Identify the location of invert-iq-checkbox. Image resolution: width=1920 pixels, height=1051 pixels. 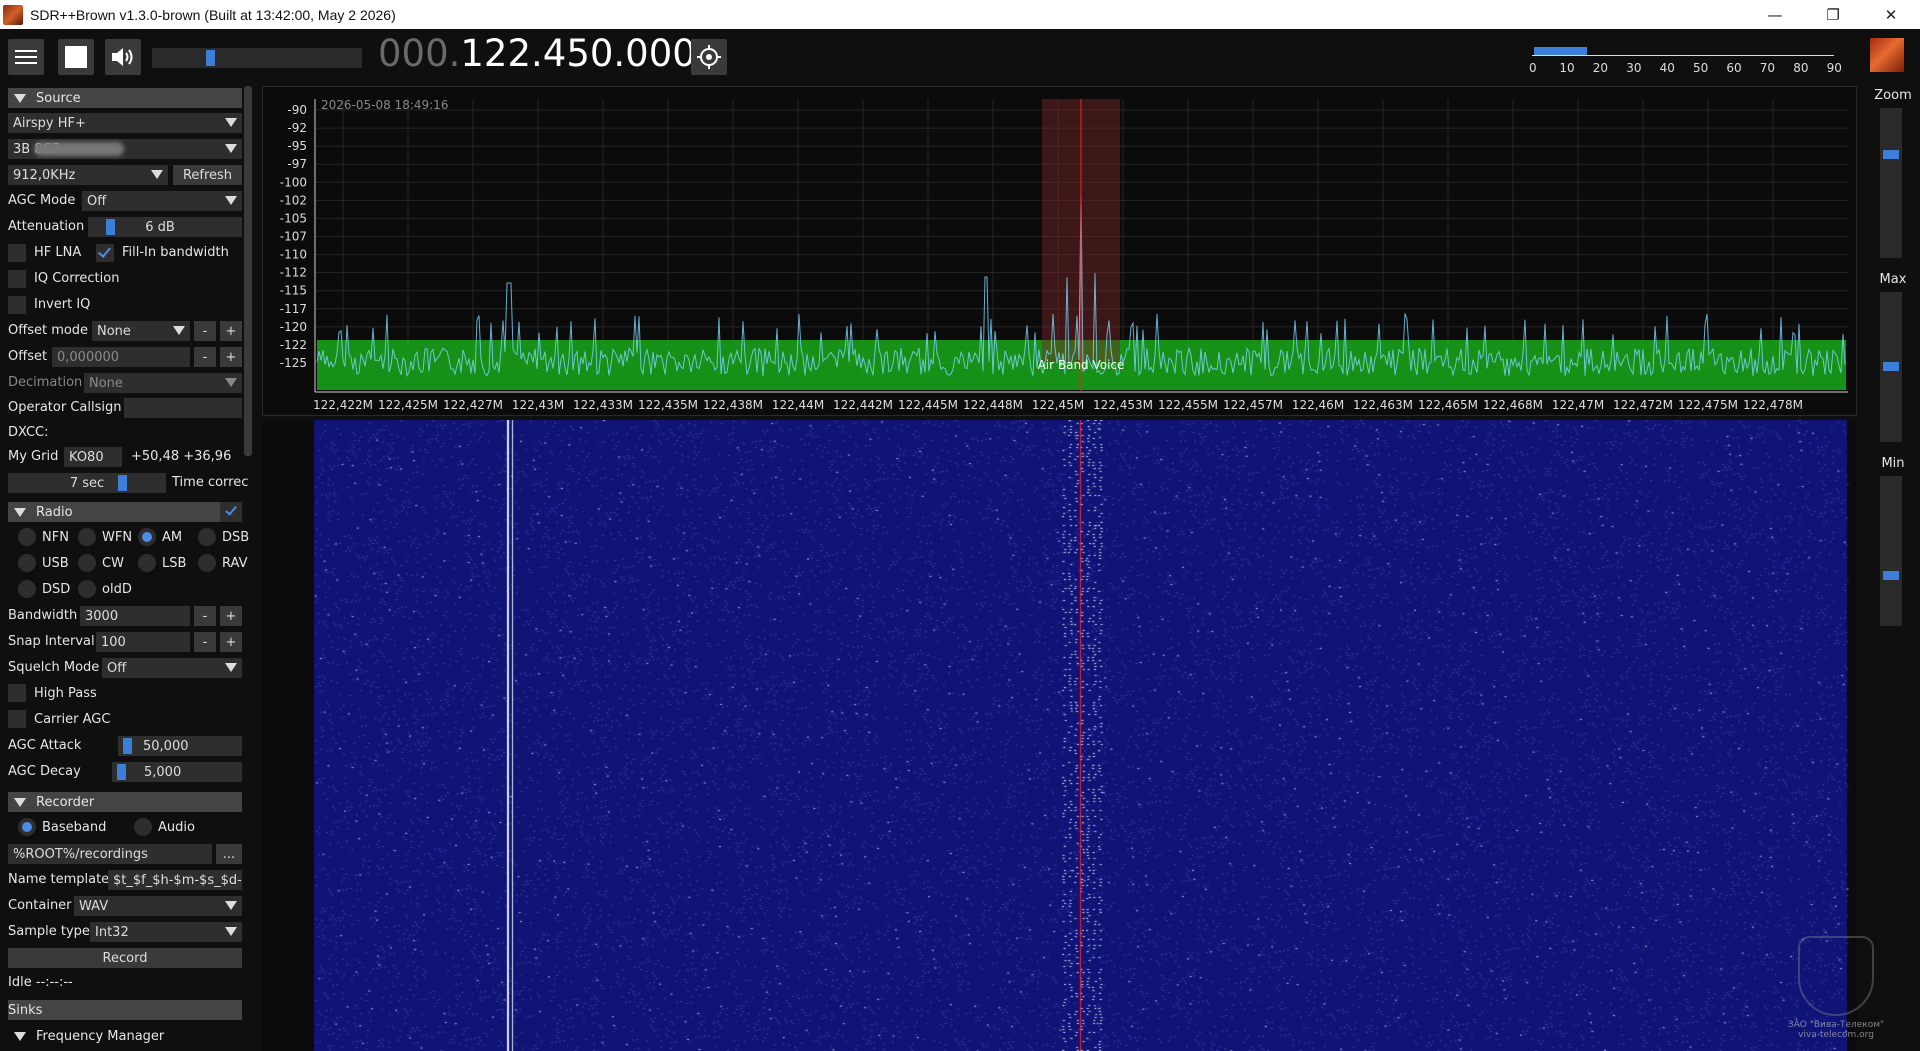
(17, 305).